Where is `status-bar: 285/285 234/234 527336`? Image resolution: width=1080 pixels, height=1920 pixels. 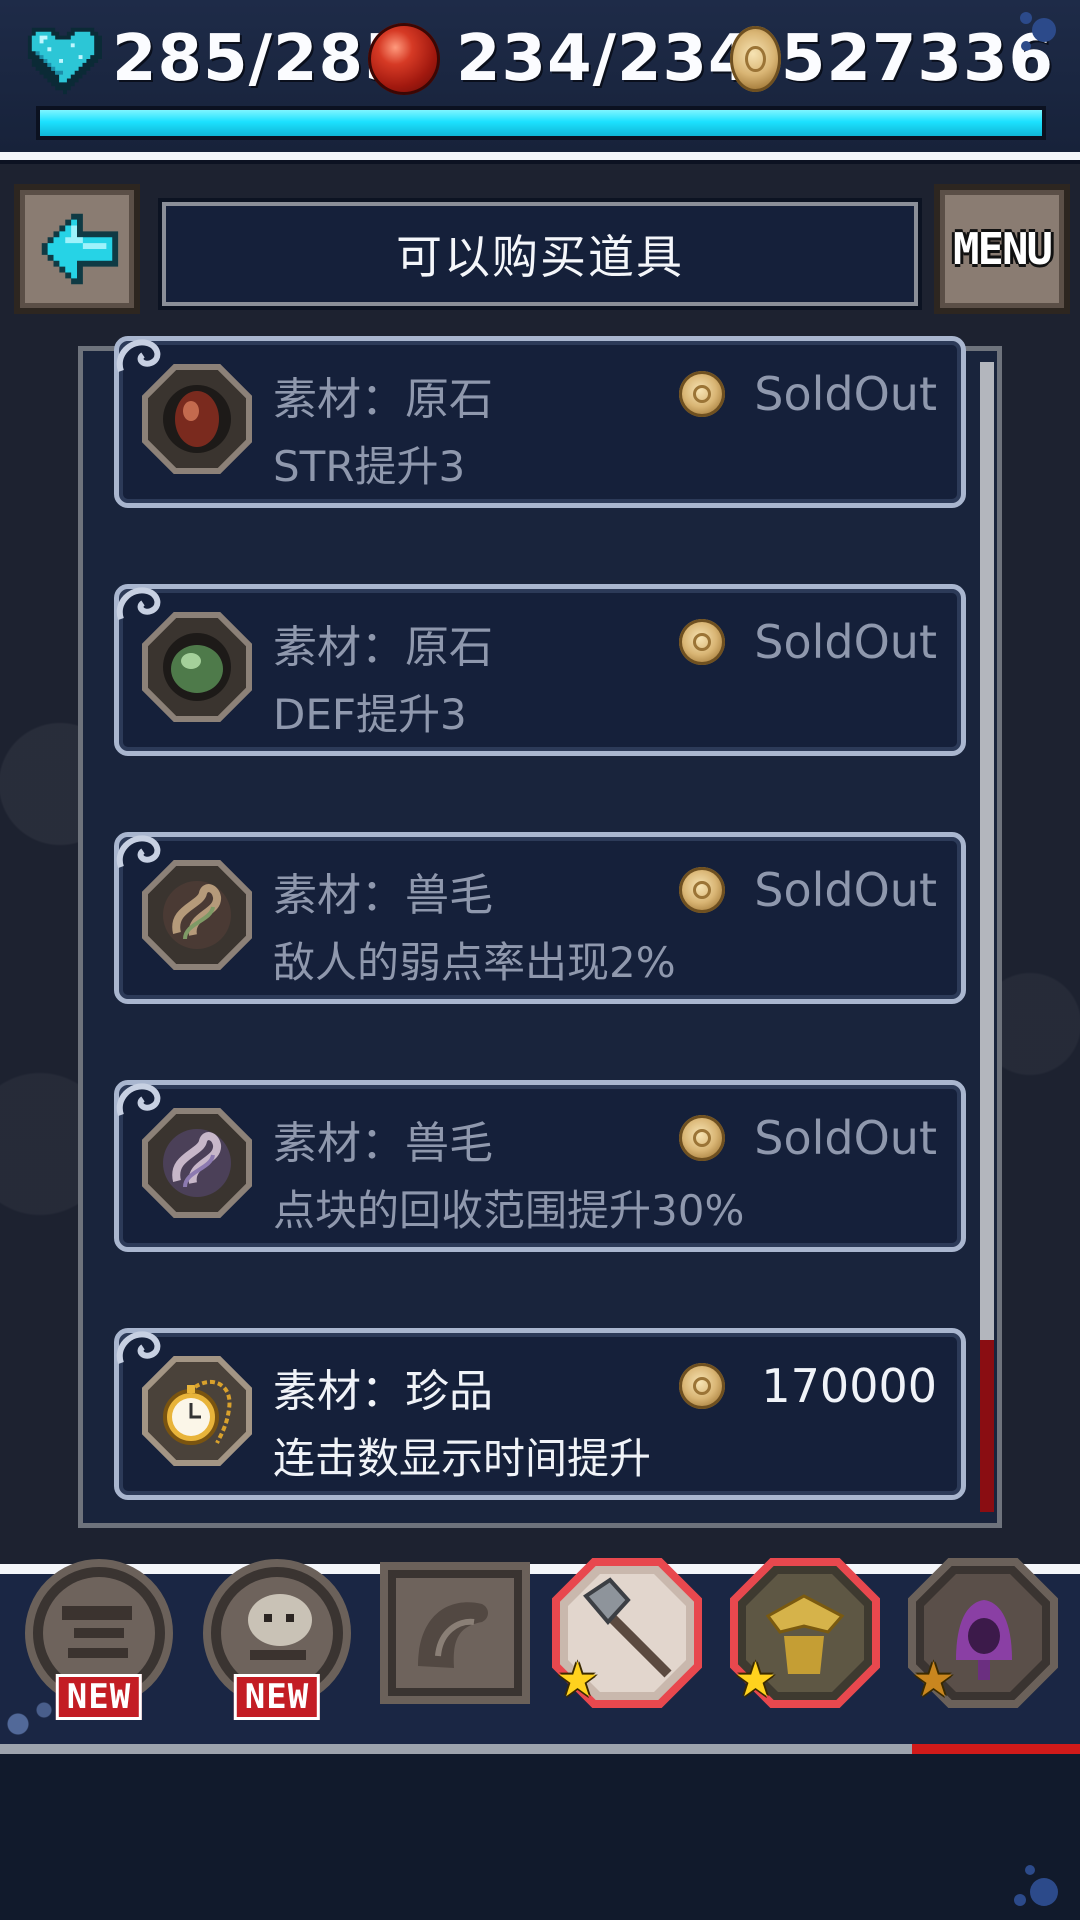
status-bar: 285/285 234/234 527336 is located at coordinates (540, 76).